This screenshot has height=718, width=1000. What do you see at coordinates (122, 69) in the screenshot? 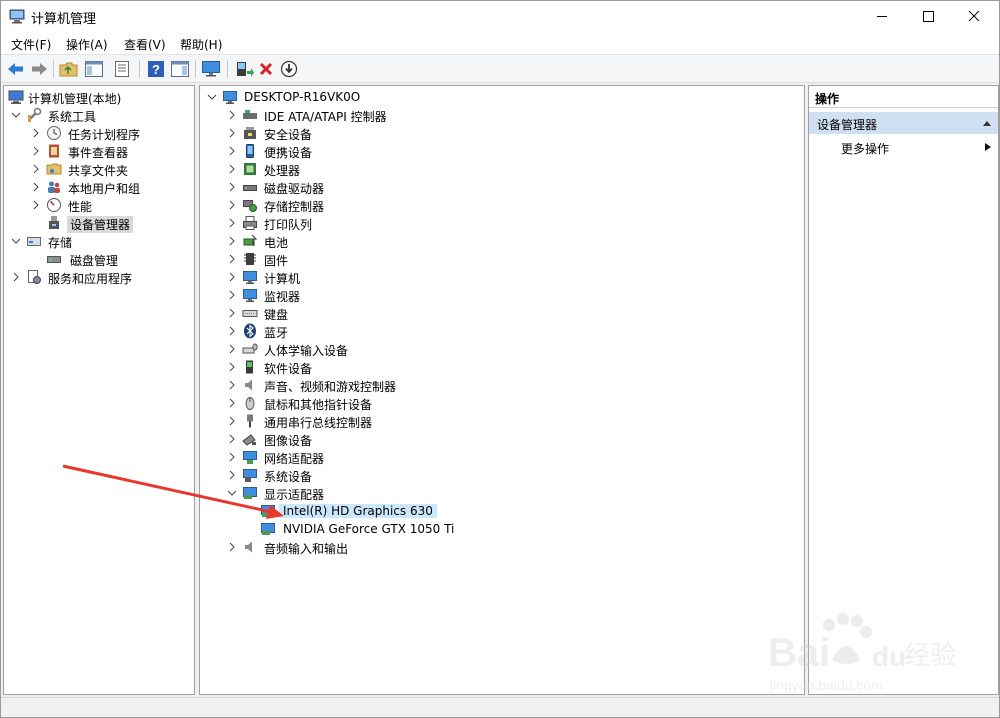
I see `properties-icon` at bounding box center [122, 69].